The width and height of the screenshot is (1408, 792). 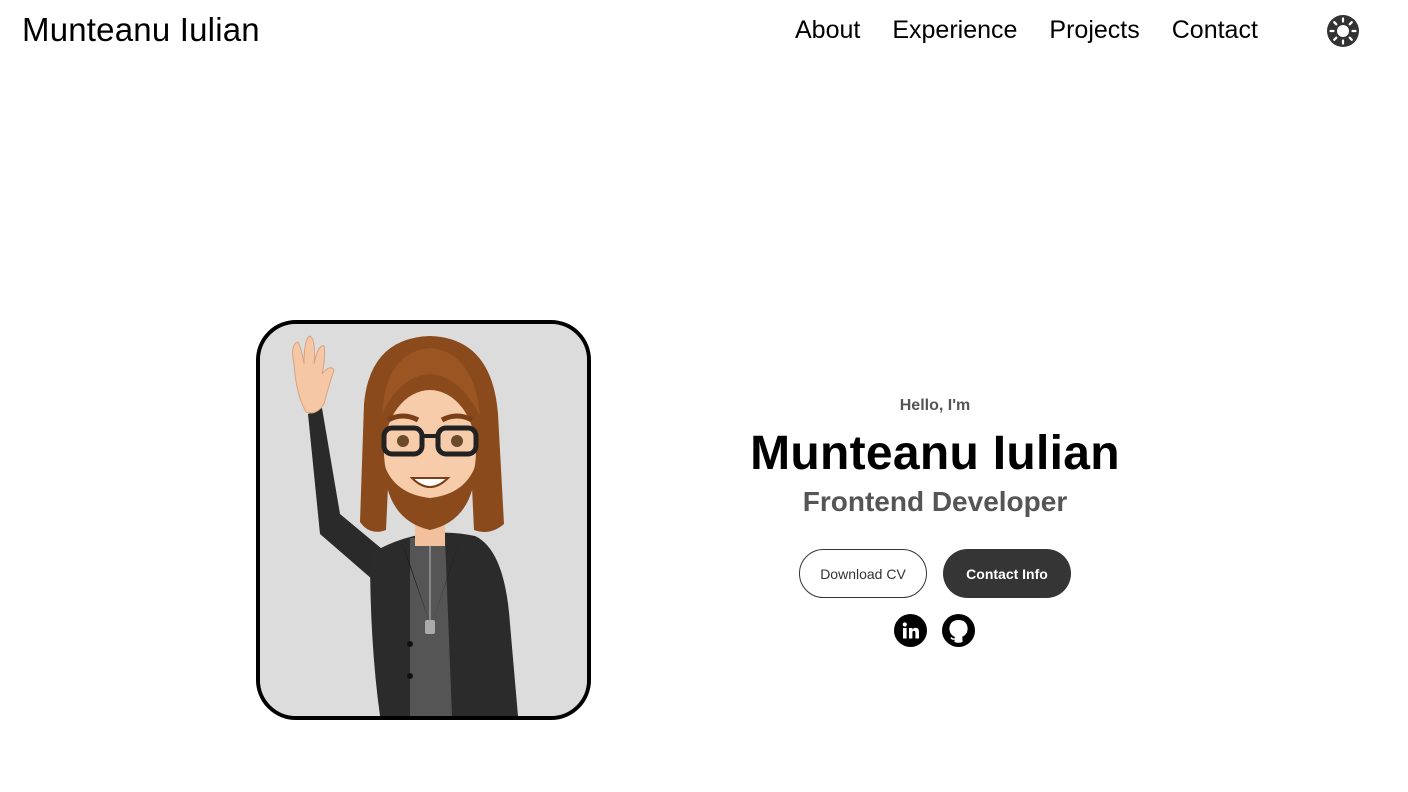 I want to click on github-icon, so click(x=958, y=630).